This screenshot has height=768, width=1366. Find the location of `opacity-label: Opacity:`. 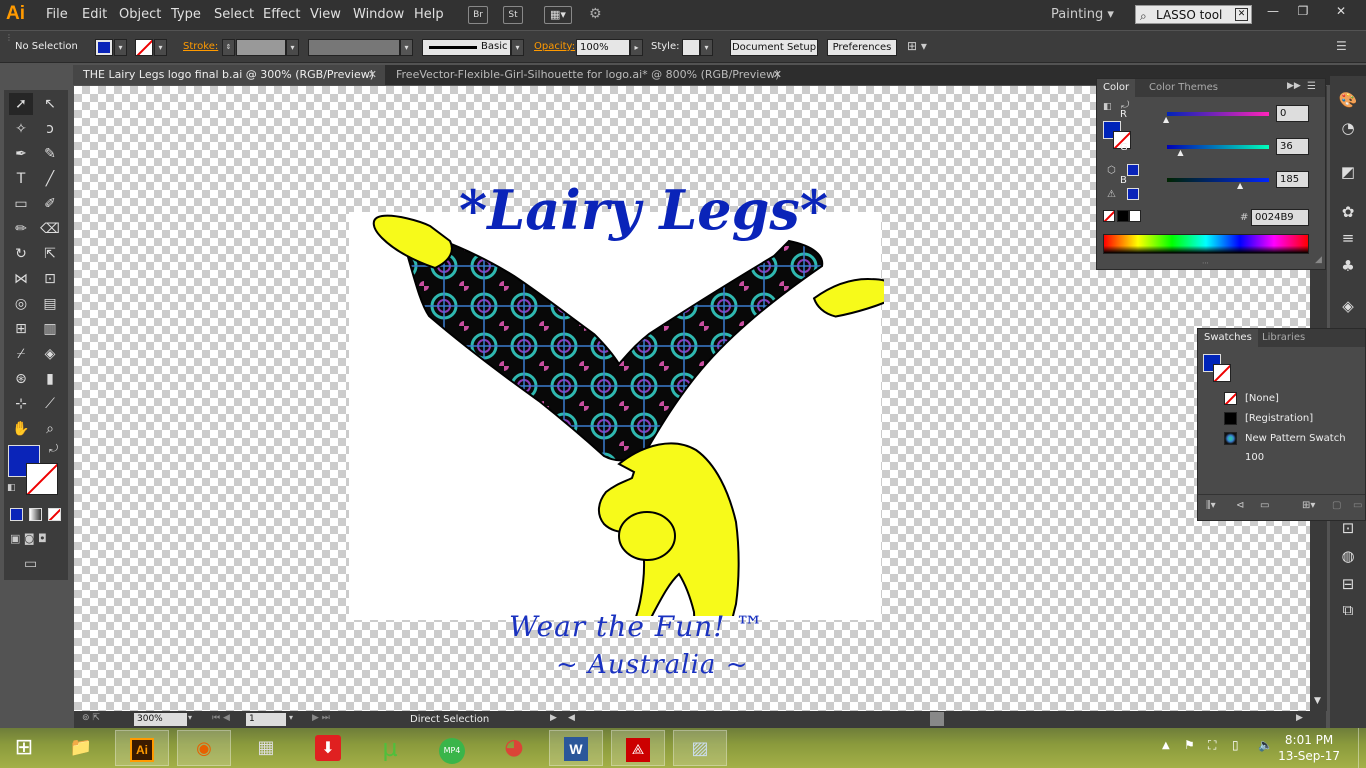

opacity-label: Opacity: is located at coordinates (554, 46).